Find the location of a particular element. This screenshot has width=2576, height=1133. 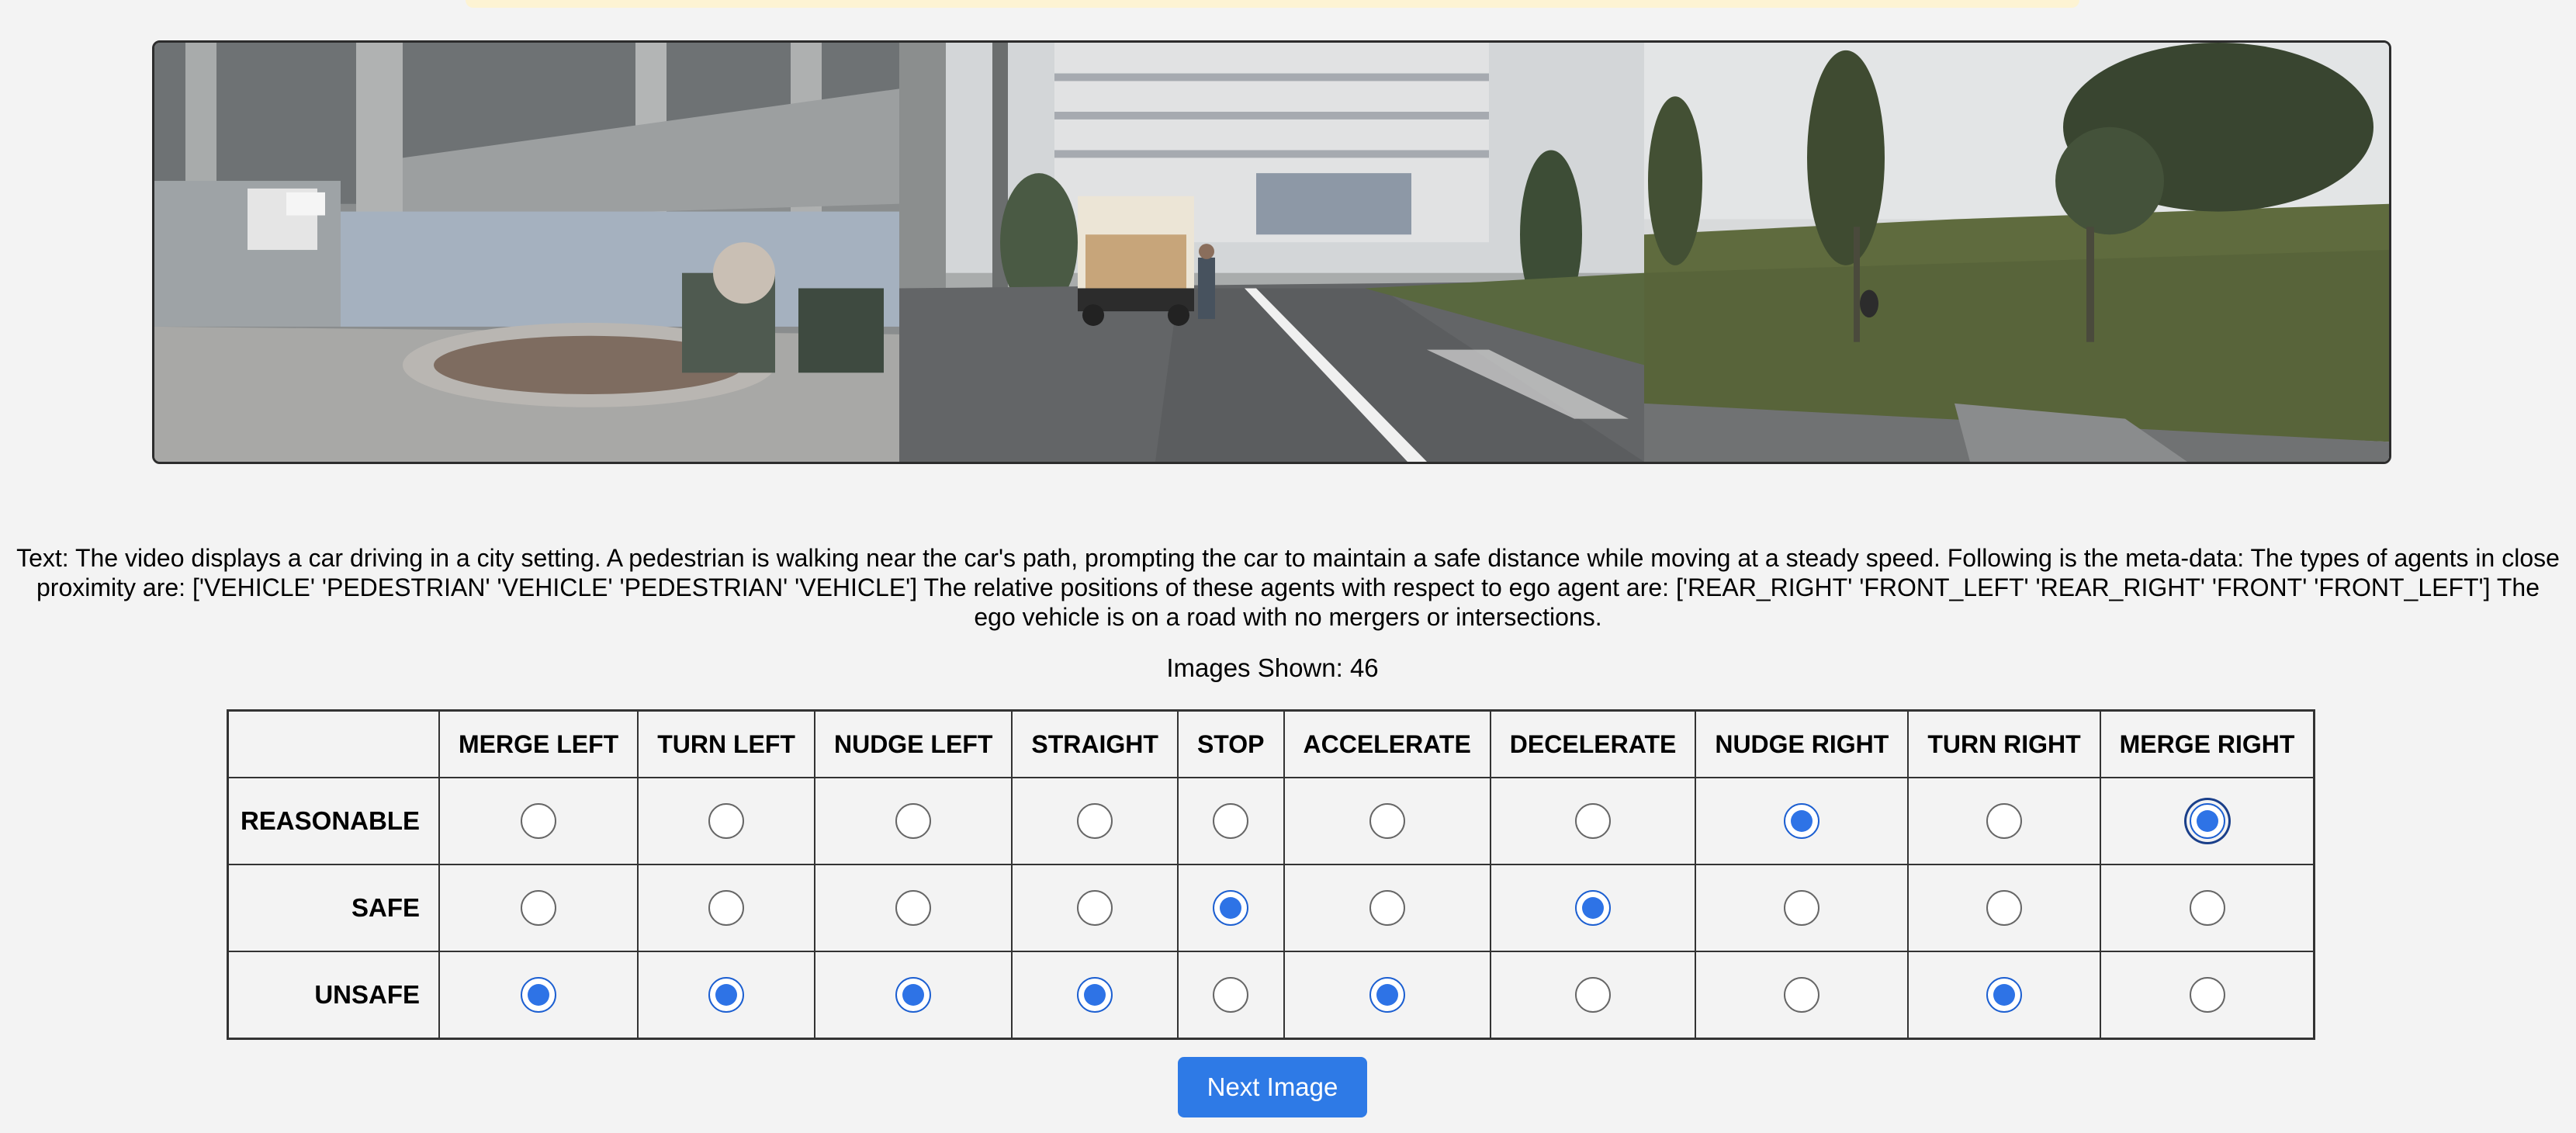

action-header-turn-right: TURN RIGHT is located at coordinates (2004, 743).